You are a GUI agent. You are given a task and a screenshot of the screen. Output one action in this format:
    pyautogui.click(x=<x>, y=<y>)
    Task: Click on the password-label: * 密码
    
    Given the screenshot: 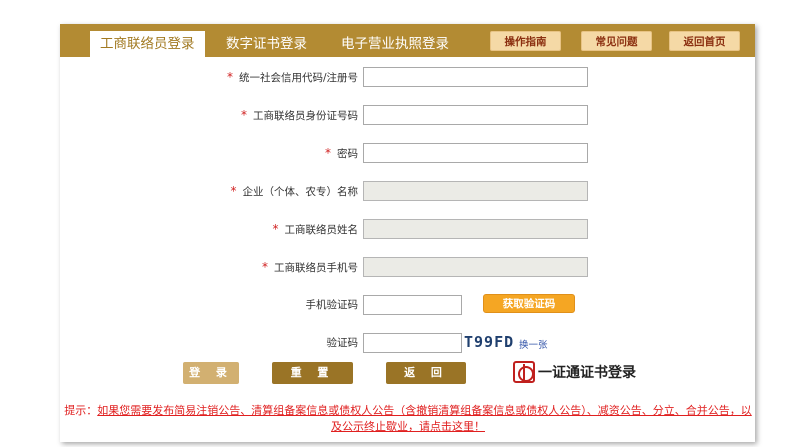 What is the action you would take?
    pyautogui.click(x=341, y=153)
    